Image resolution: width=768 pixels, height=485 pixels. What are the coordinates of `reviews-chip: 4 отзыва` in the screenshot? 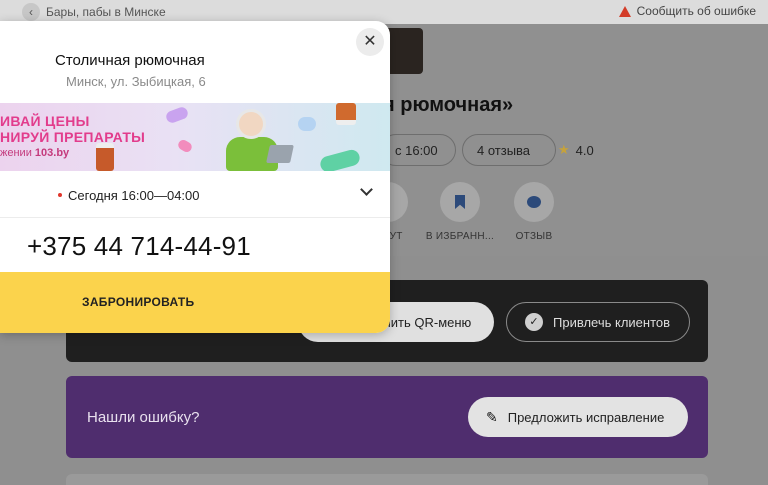 It's located at (509, 150).